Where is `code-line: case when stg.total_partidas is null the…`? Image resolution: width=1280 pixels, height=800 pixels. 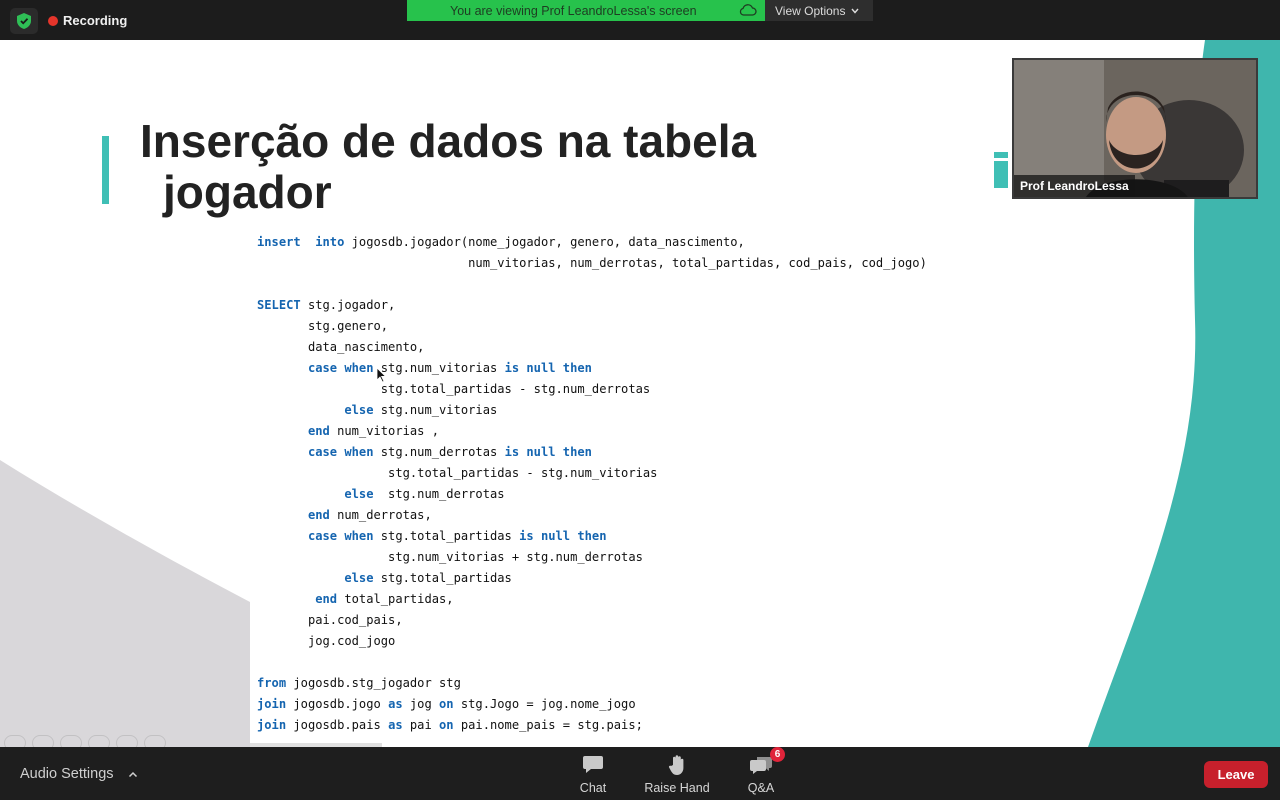 code-line: case when stg.total_partidas is null the… is located at coordinates (592, 536).